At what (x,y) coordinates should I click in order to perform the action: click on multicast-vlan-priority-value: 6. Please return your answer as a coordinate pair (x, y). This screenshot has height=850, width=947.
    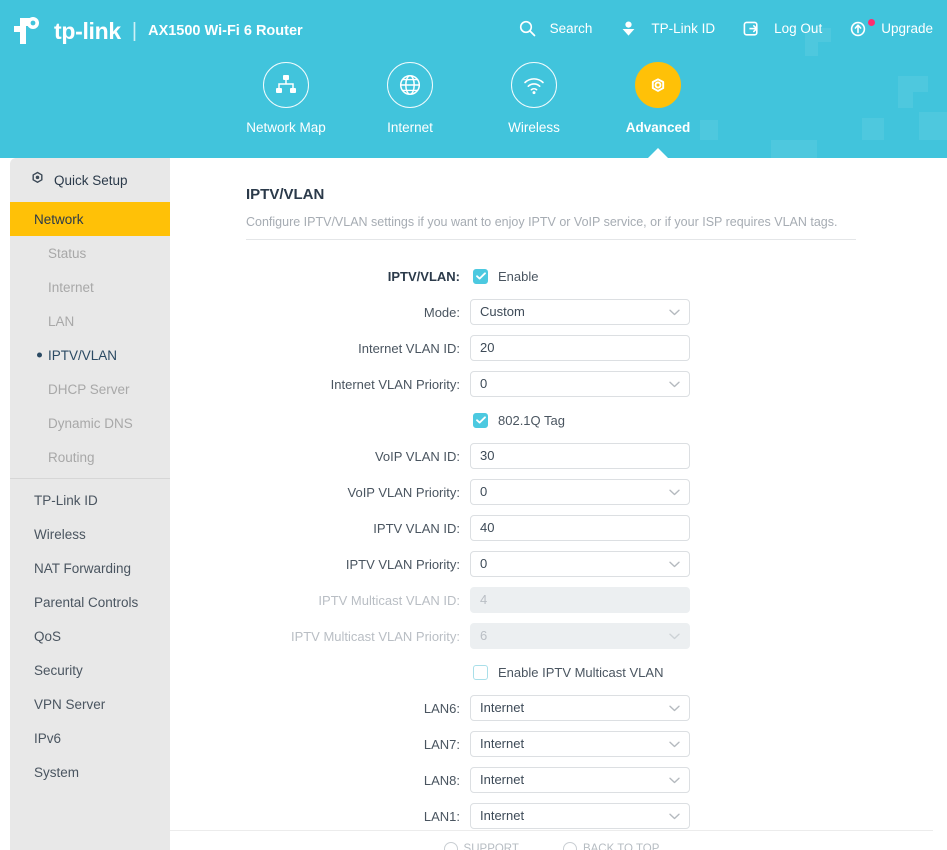
    Looking at the image, I should click on (484, 635).